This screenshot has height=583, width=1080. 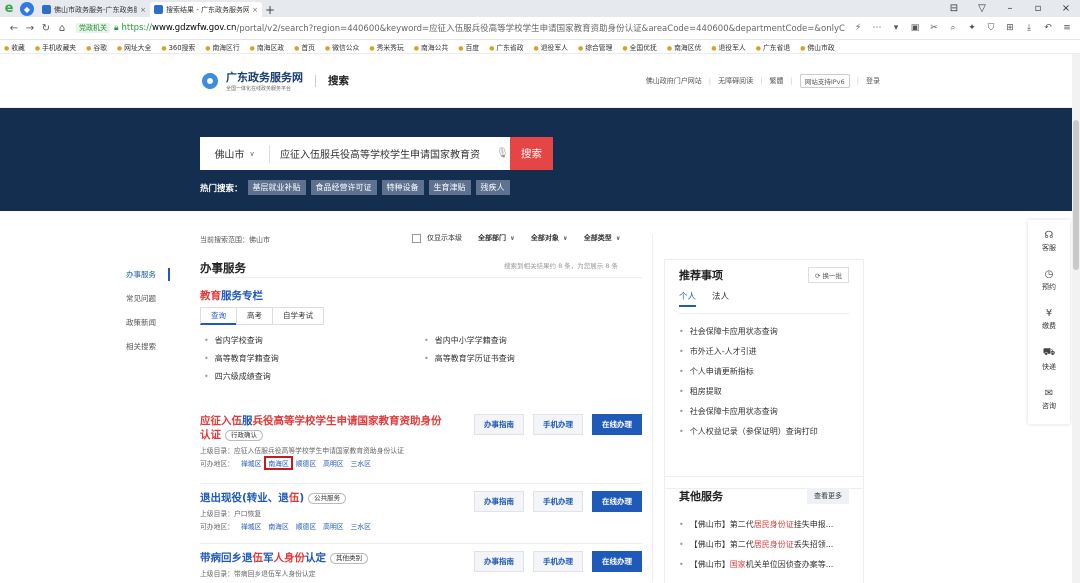 I want to click on bookmark-item: 收藏, so click(x=14, y=47).